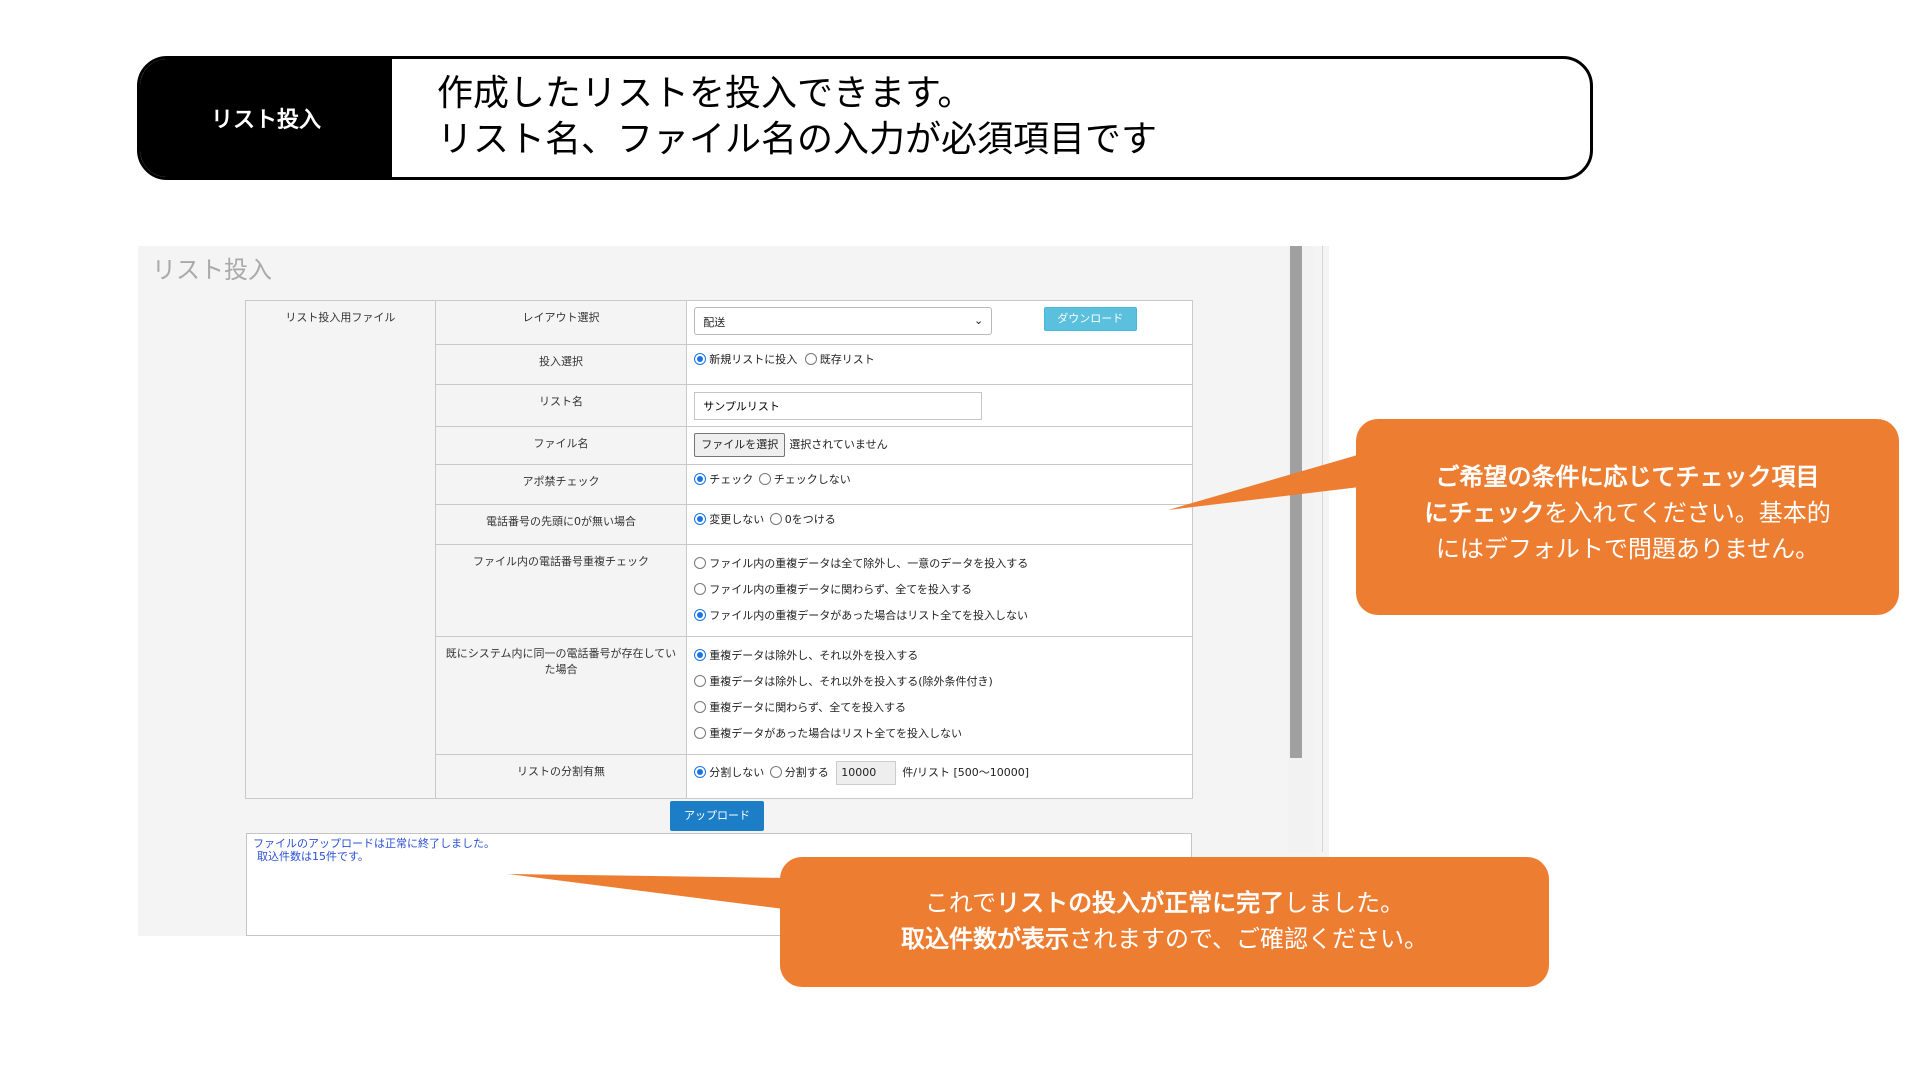 Image resolution: width=1920 pixels, height=1080 pixels. Describe the element at coordinates (764, 479) in the screenshot. I see `radio-apo-no-check` at that location.